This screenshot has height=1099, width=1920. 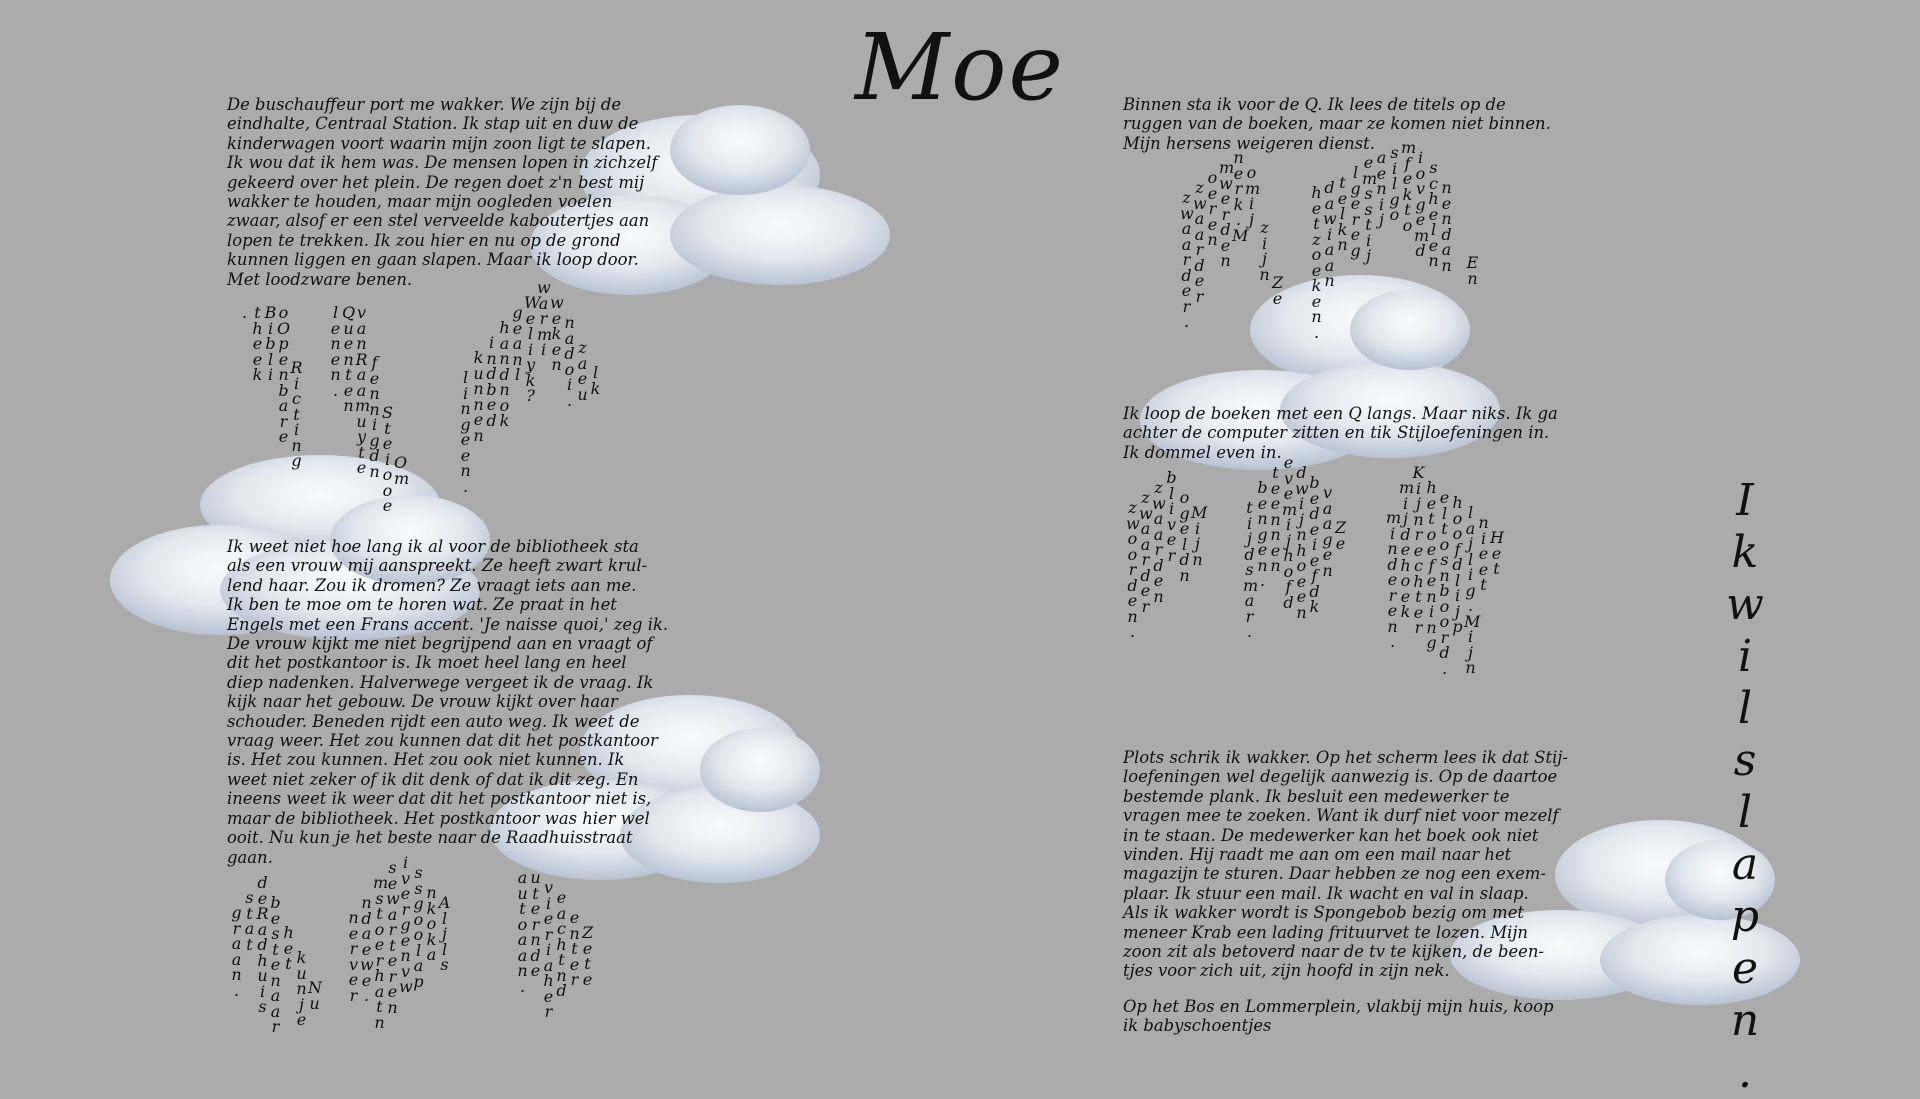 I want to click on vertical-column: g e a n l, so click(x=517, y=343).